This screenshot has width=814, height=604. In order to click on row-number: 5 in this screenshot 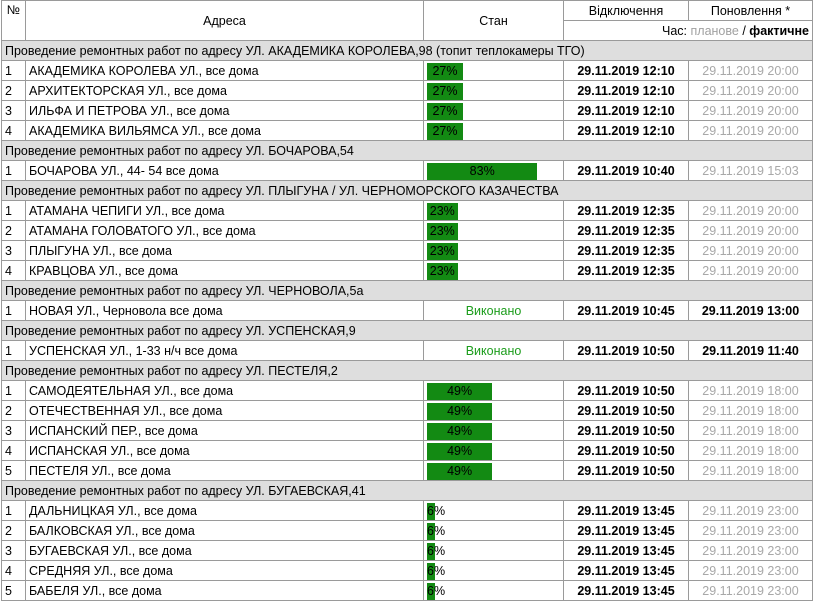, I will do `click(13, 470)`.